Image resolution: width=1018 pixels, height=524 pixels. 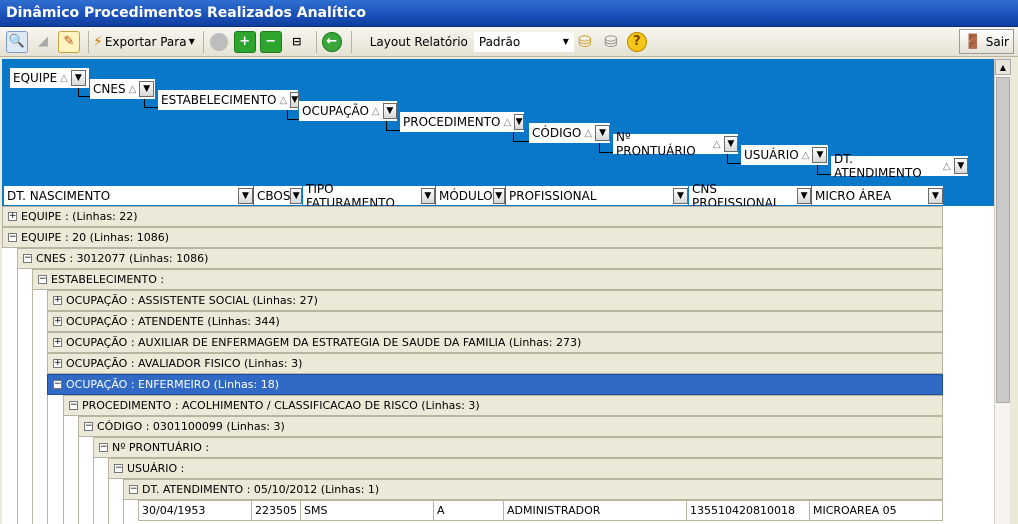 I want to click on export-button: ⚡ Exportar Para ▼, so click(x=144, y=42).